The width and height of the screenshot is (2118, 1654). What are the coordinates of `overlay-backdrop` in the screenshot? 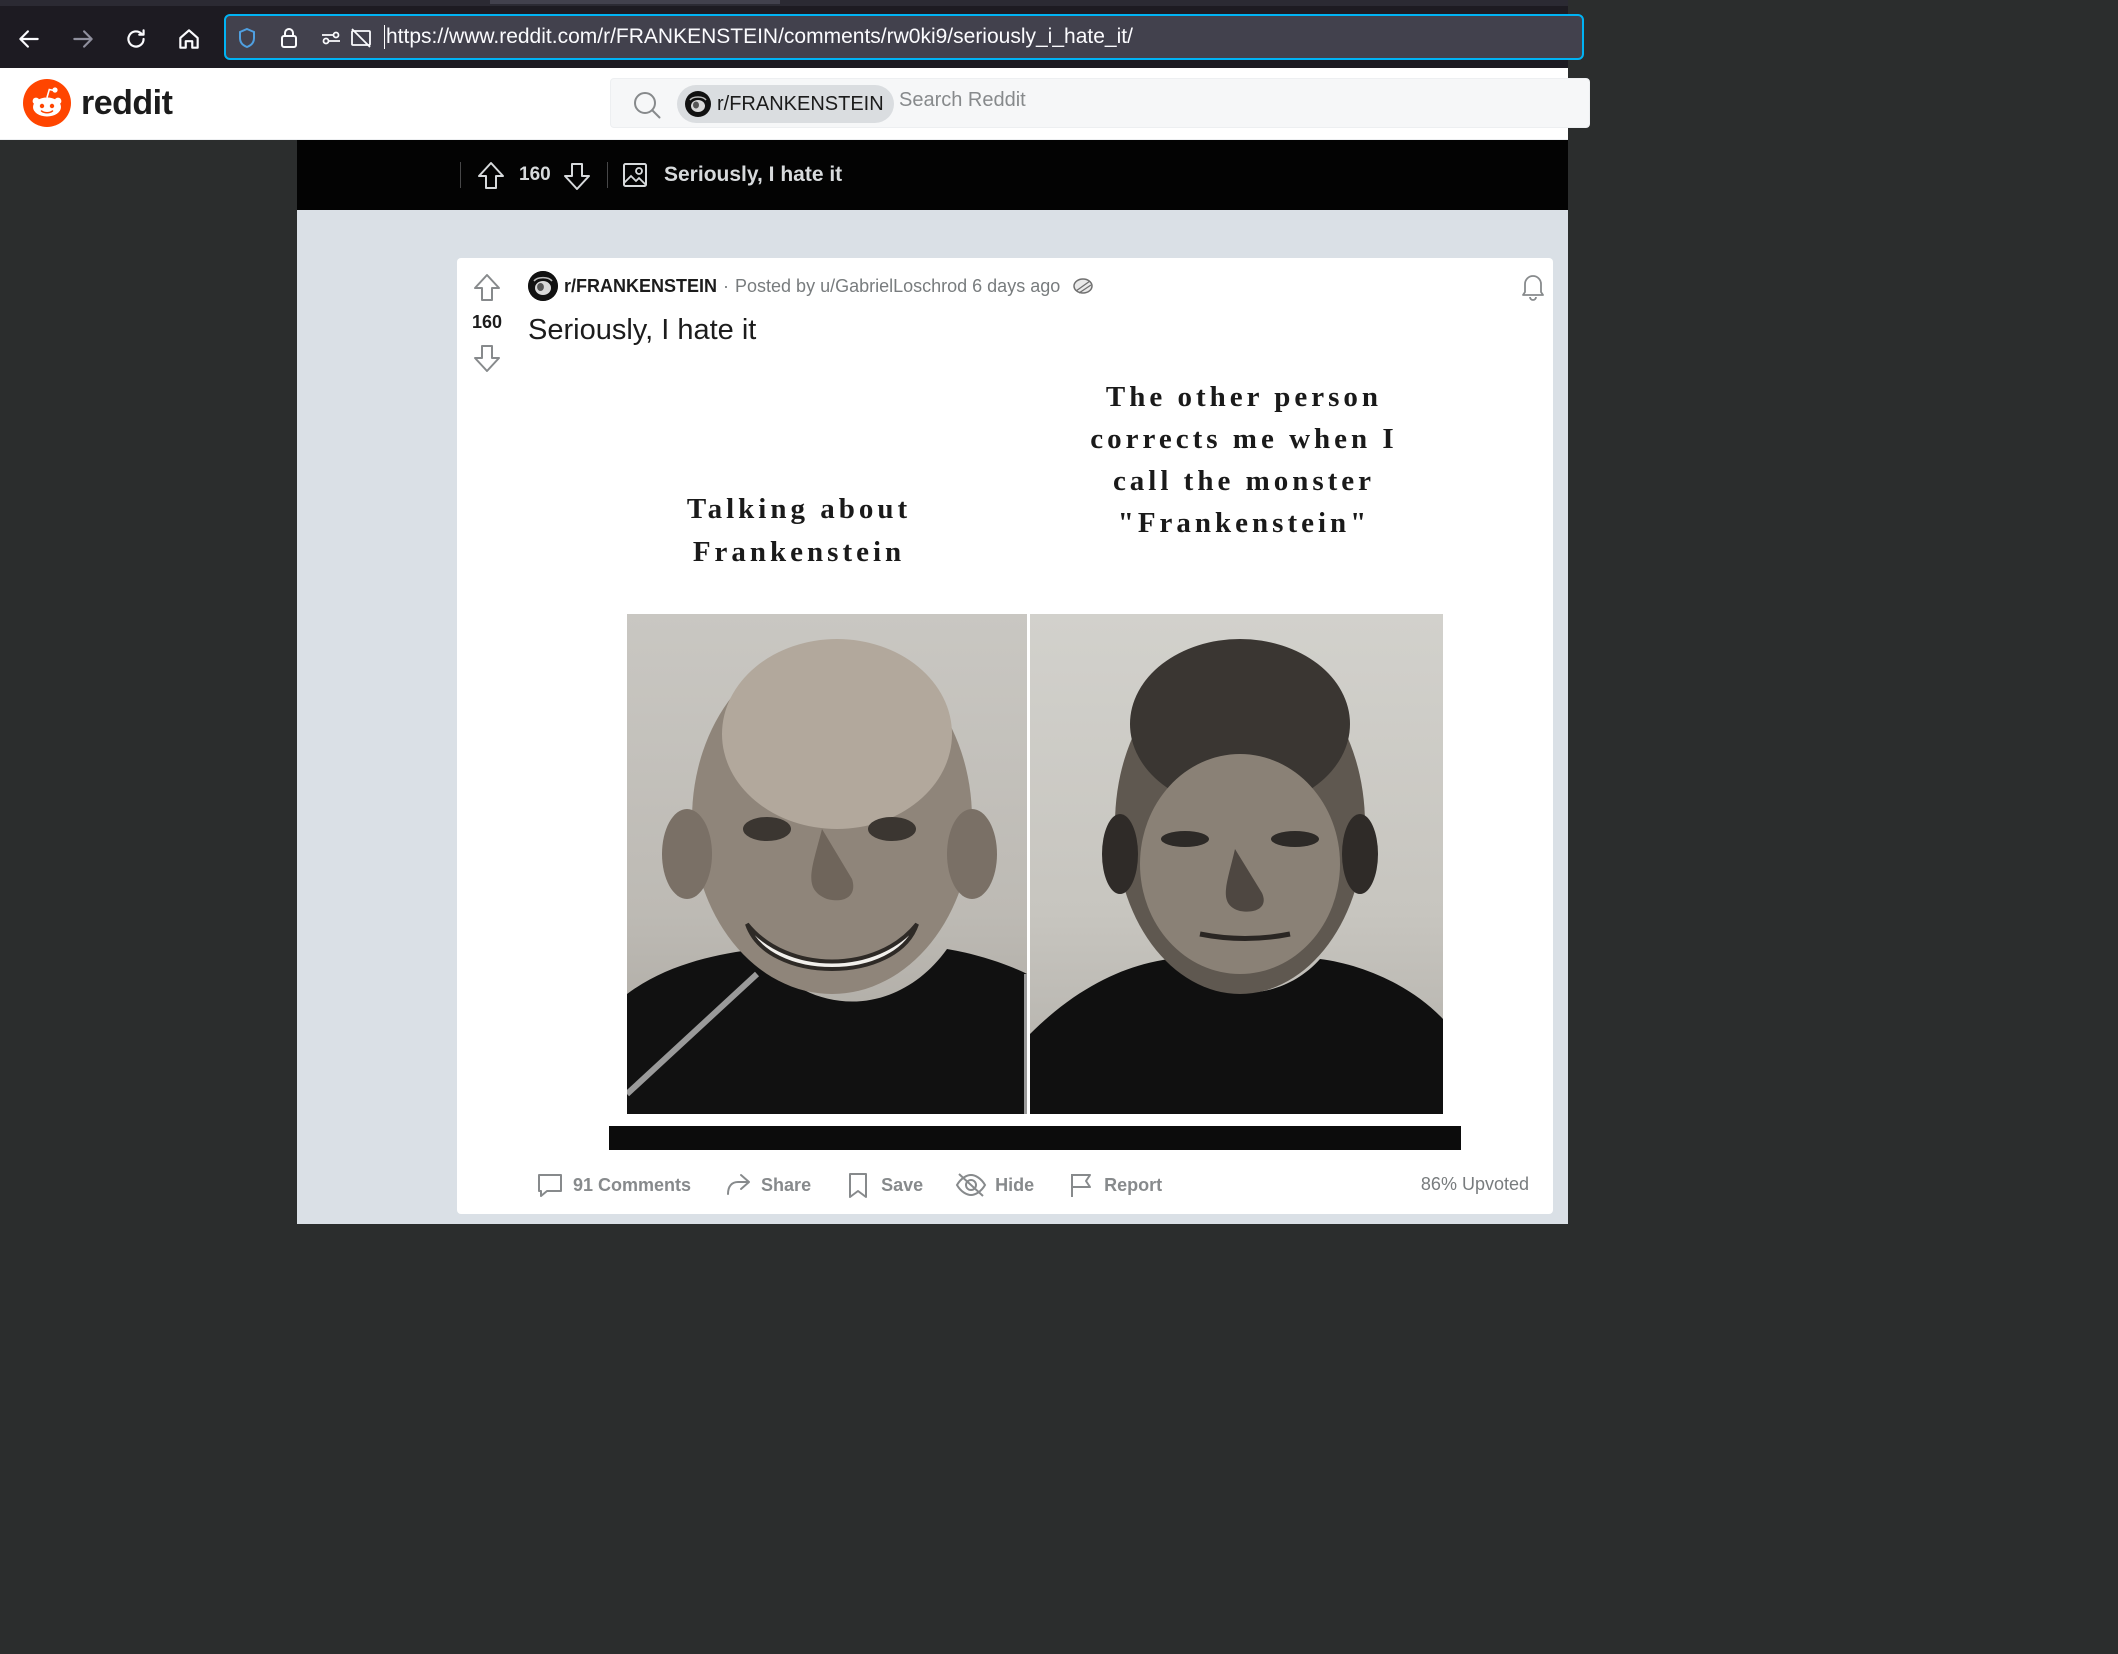 It's located at (148, 682).